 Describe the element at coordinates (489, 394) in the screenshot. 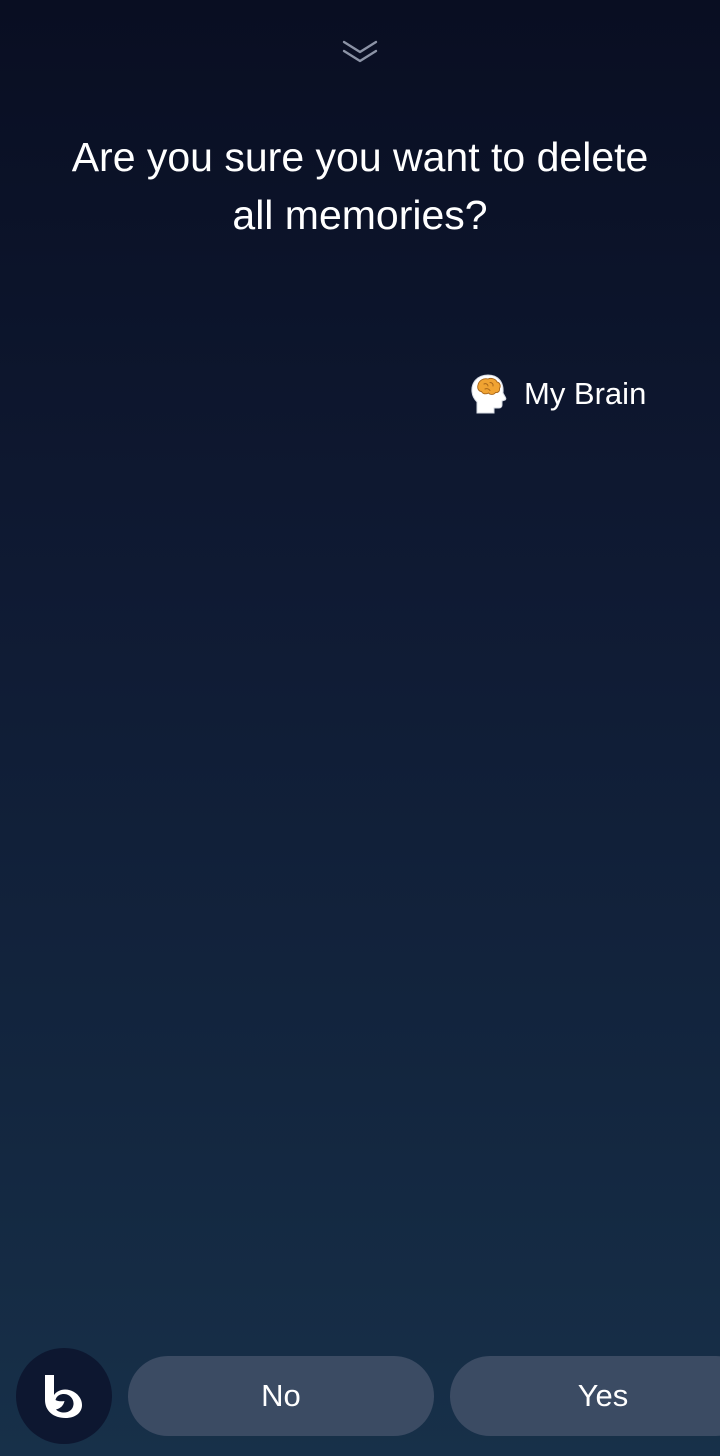

I see `brain-head-icon` at that location.